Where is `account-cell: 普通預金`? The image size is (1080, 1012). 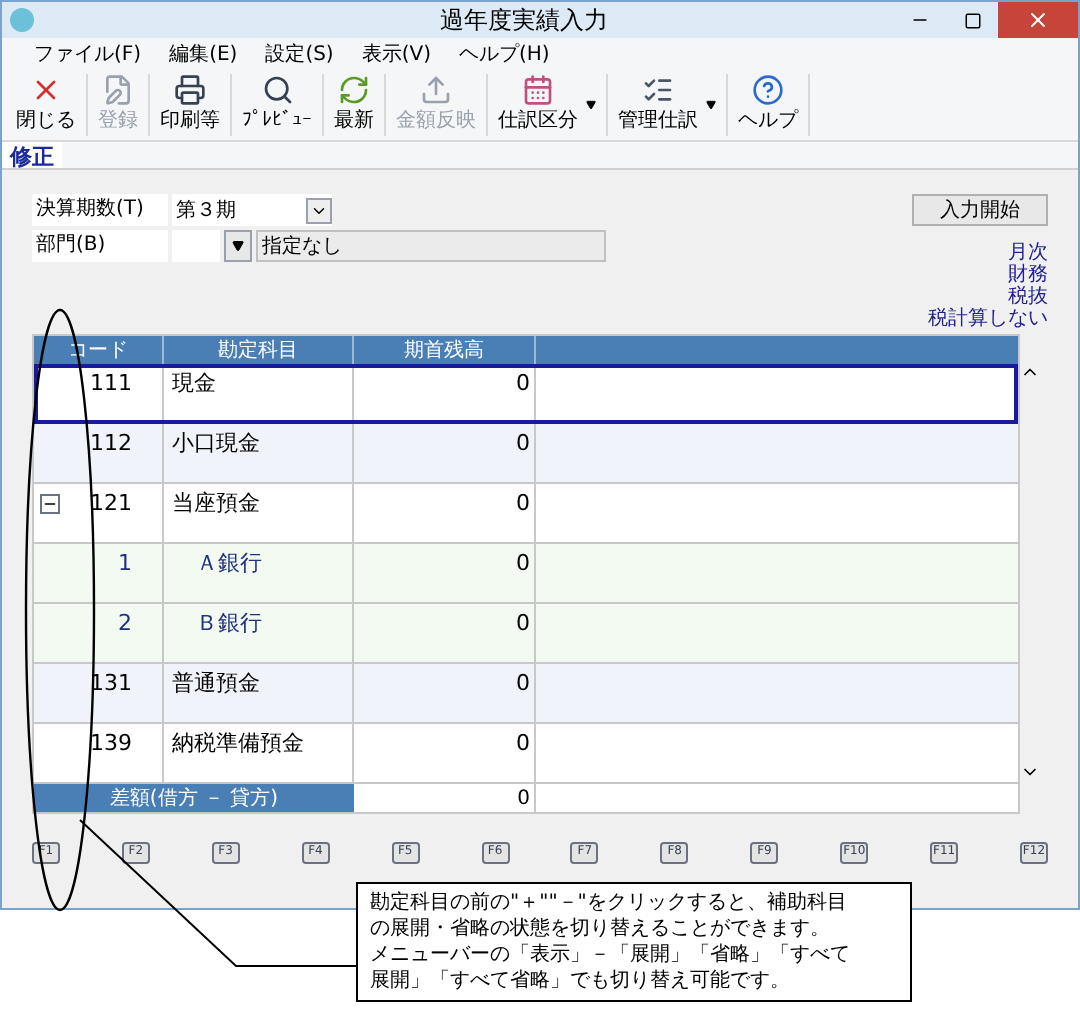 account-cell: 普通預金 is located at coordinates (216, 683).